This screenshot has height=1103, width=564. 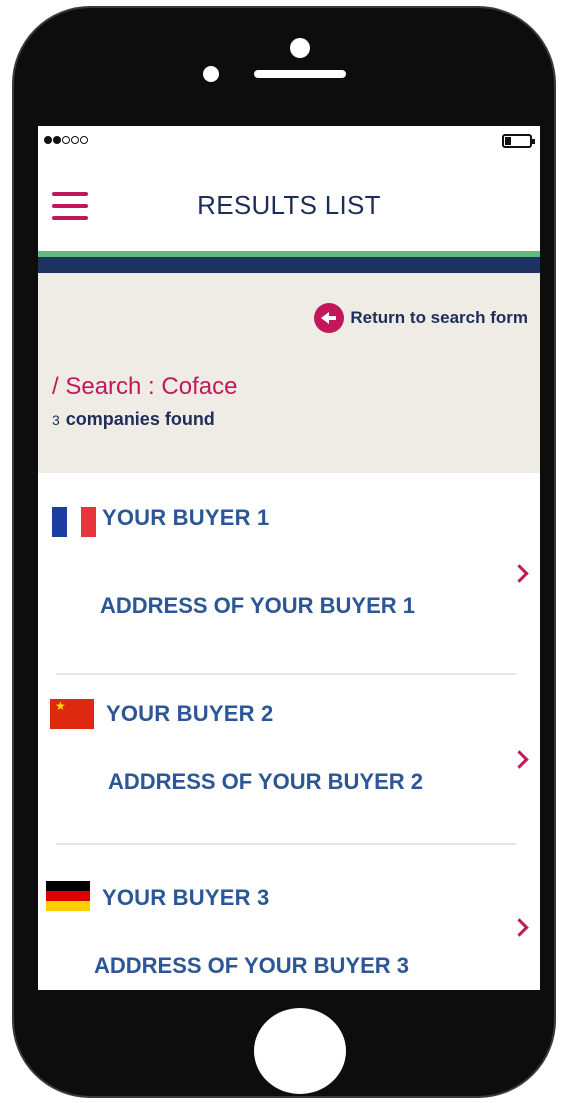 I want to click on germany-flag-icon, so click(x=68, y=896).